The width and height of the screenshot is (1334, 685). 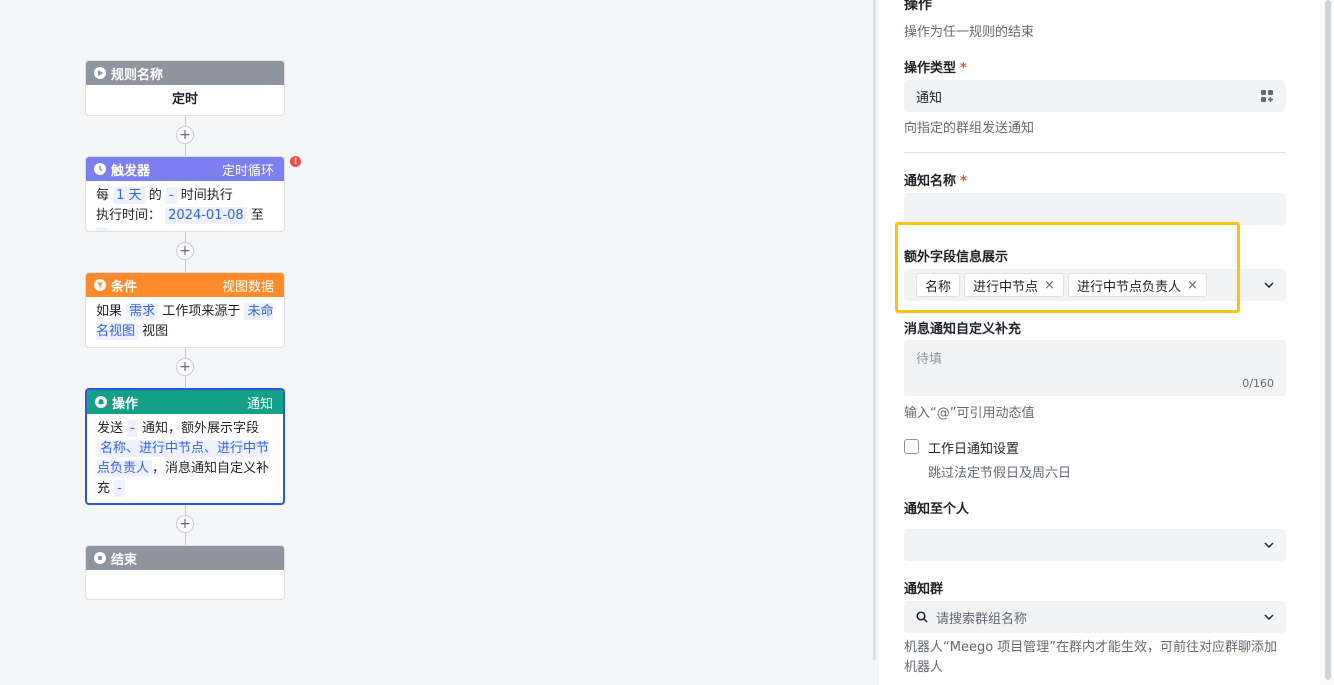 I want to click on workday-hint: 跳过法定节假日及周六日, so click(x=1000, y=473).